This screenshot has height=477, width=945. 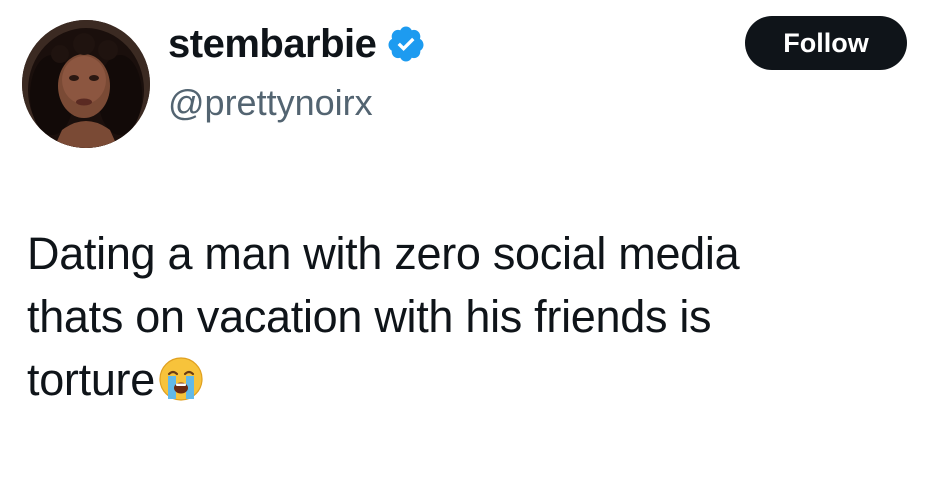 I want to click on tweet-line-3-text: torture, so click(x=91, y=379).